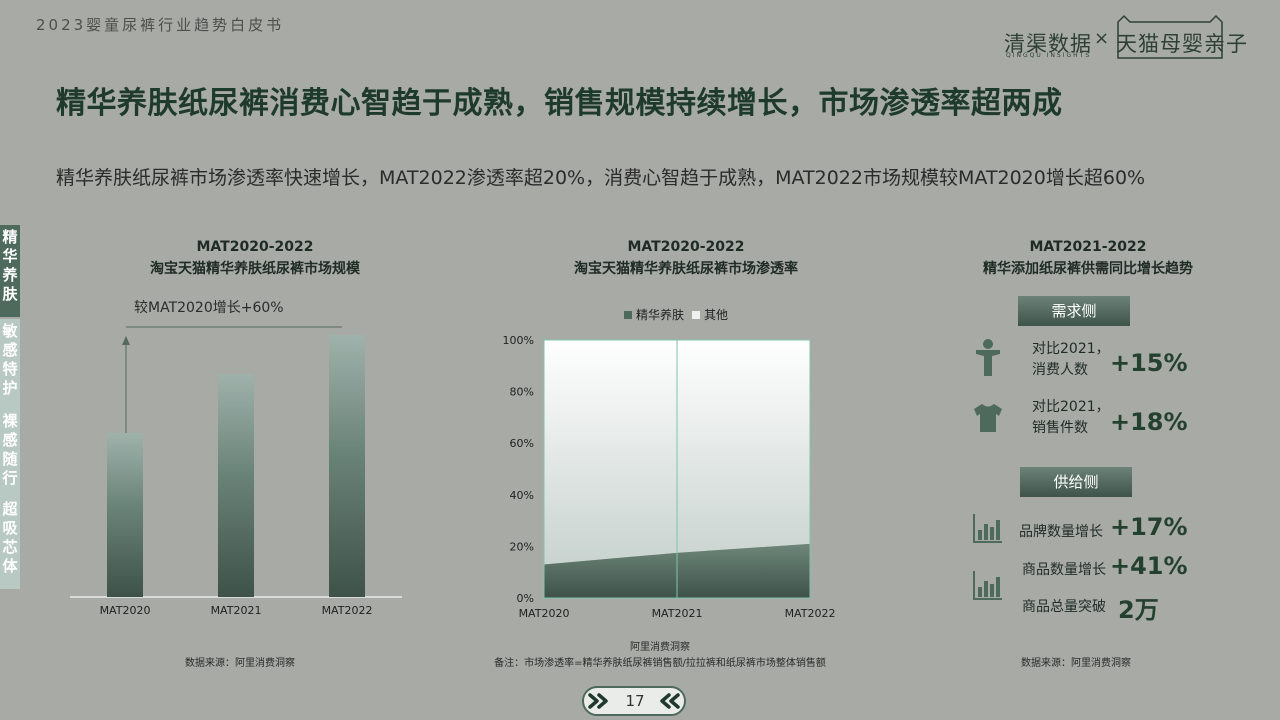 The height and width of the screenshot is (720, 1280). Describe the element at coordinates (668, 701) in the screenshot. I see `next-page-icon` at that location.